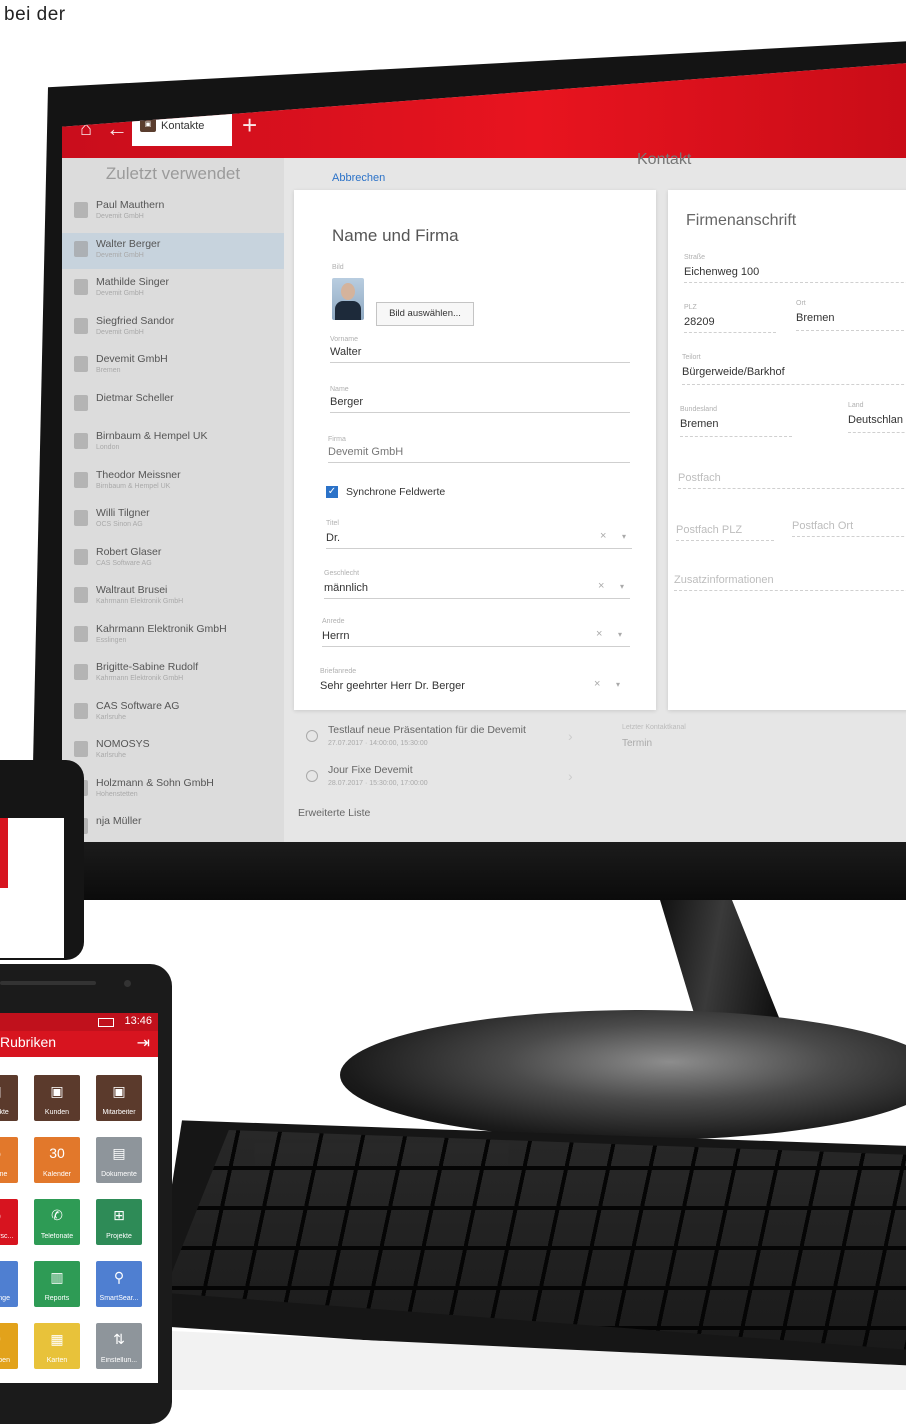 The height and width of the screenshot is (1424, 906). I want to click on recent-list-item: Dietmar Scheller, so click(173, 405).